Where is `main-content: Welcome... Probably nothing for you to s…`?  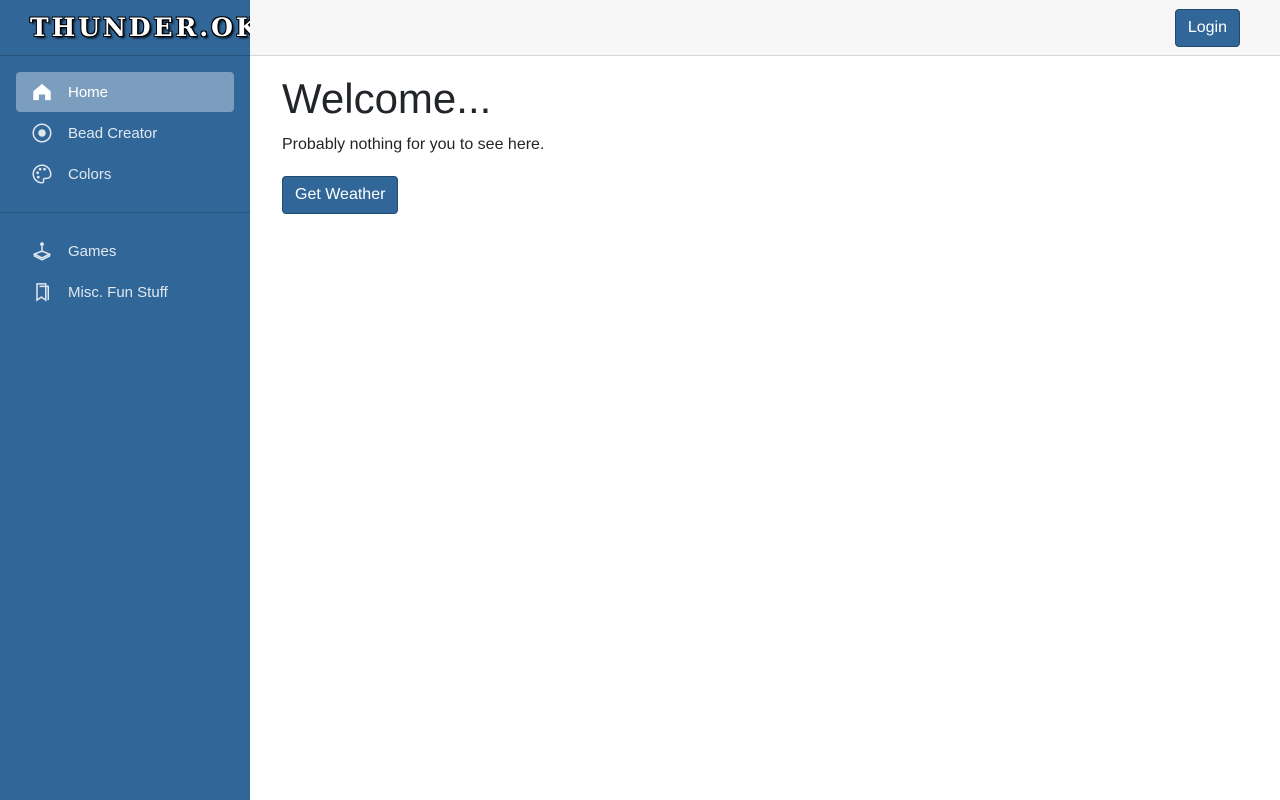 main-content: Welcome... Probably nothing for you to s… is located at coordinates (413, 135).